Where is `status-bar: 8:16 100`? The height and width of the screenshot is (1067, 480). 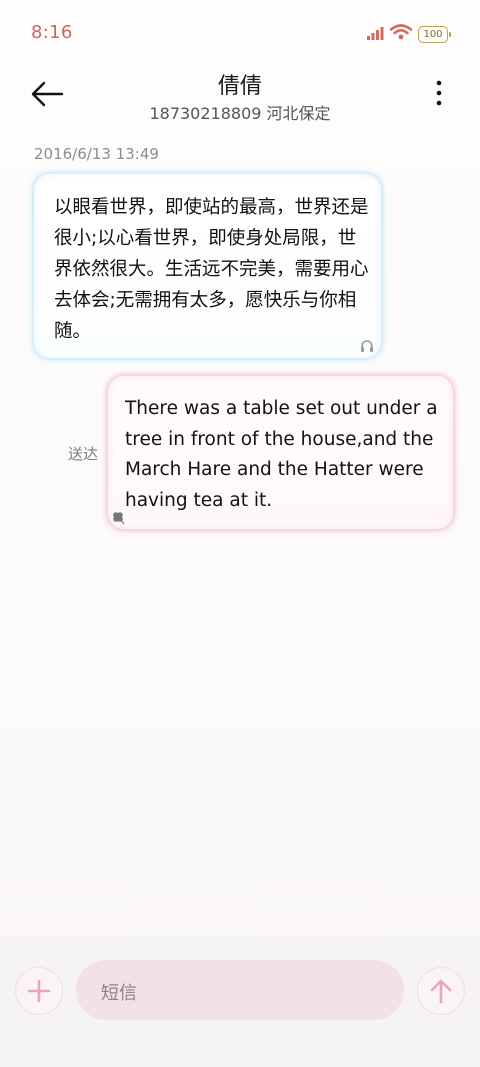
status-bar: 8:16 100 is located at coordinates (240, 33).